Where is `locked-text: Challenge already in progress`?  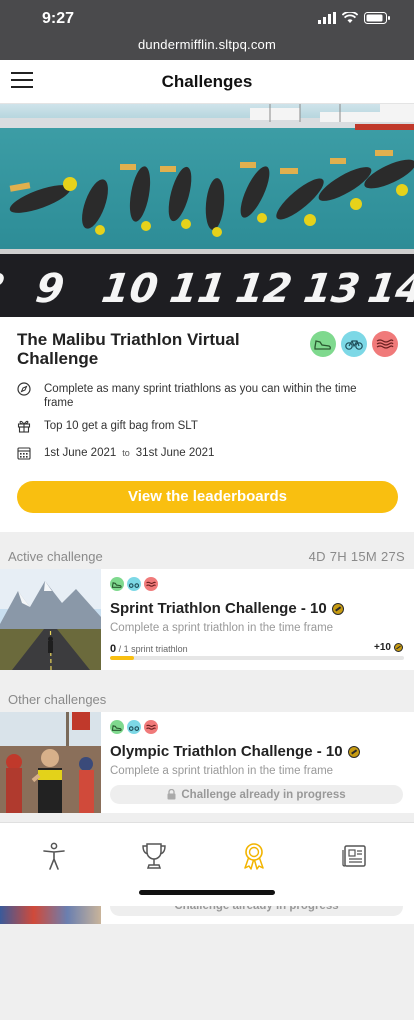
locked-text: Challenge already in progress is located at coordinates (263, 794).